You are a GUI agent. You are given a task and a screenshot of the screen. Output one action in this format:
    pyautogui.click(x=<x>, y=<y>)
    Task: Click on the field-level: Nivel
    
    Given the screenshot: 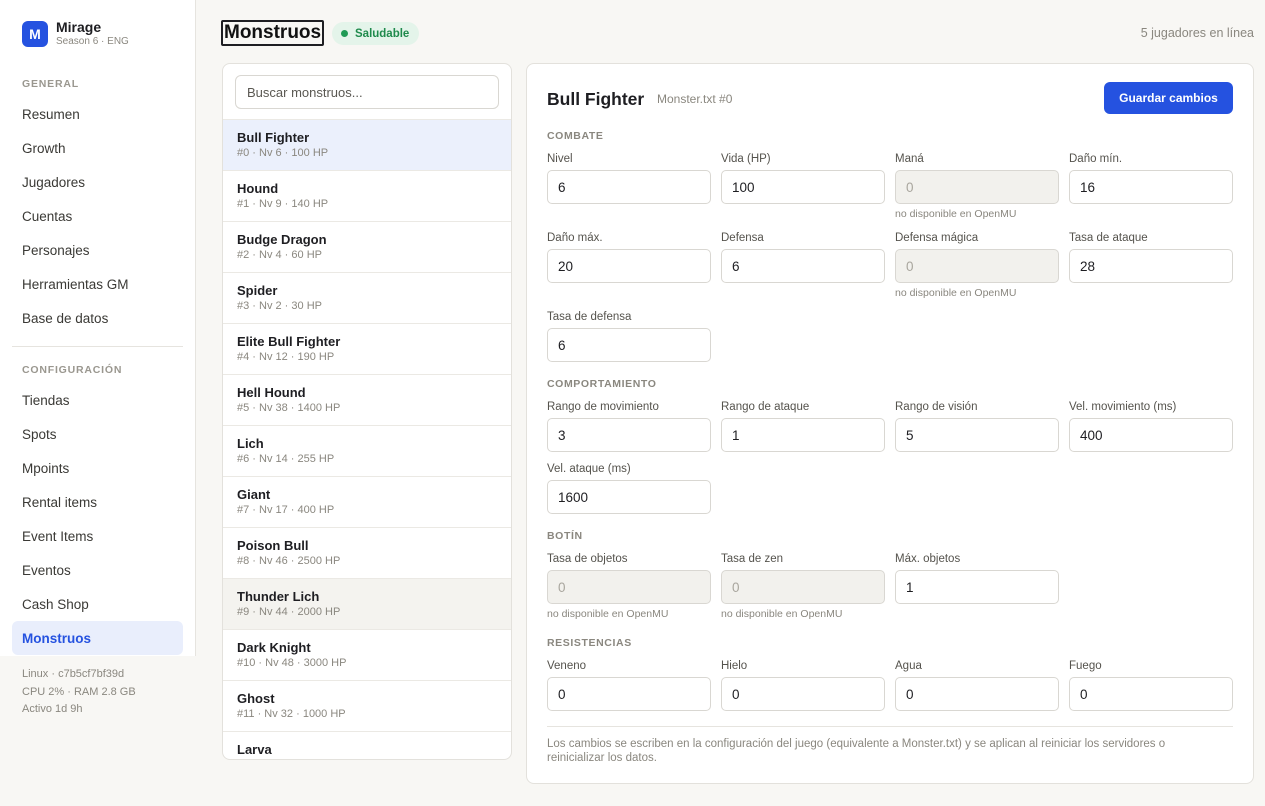 What is the action you would take?
    pyautogui.click(x=629, y=178)
    